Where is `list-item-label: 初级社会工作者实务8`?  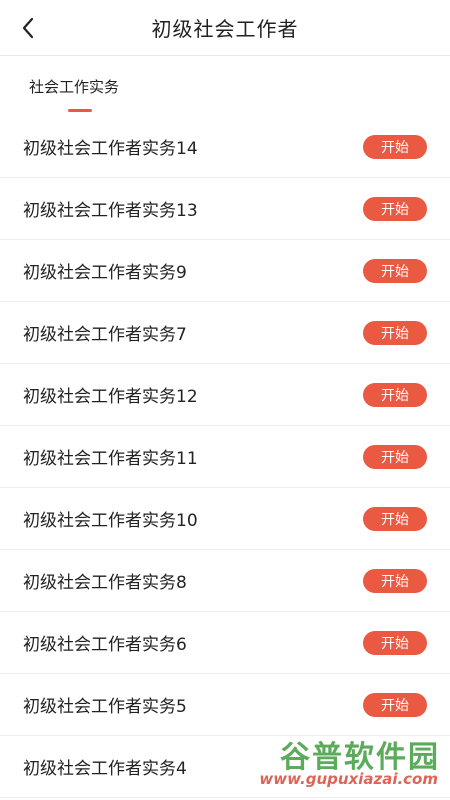 list-item-label: 初级社会工作者实务8 is located at coordinates (105, 583).